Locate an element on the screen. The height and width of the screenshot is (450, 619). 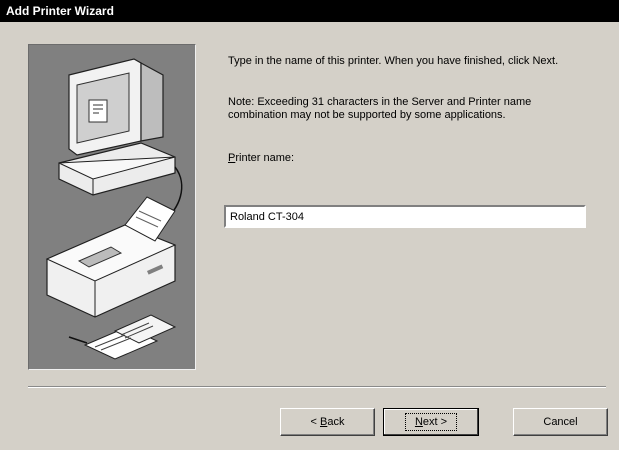
back-button-prefix: < is located at coordinates (315, 422).